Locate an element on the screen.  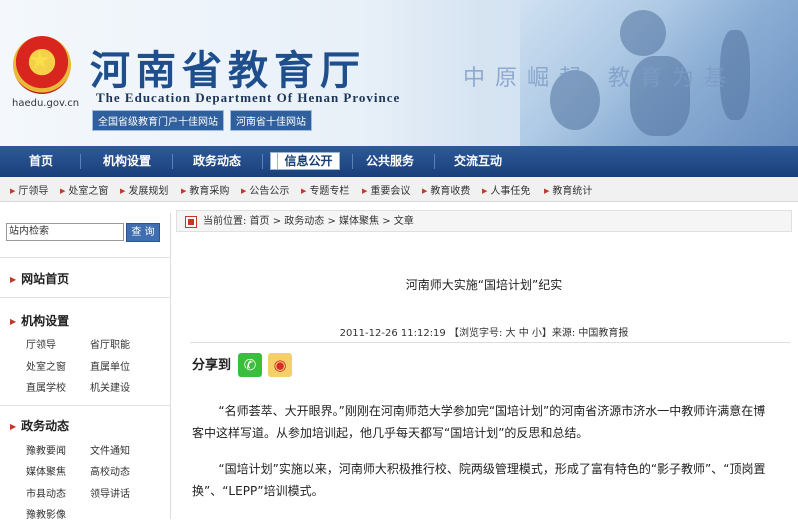
site-title-cn: 河南省教育厅 is located at coordinates (228, 67).